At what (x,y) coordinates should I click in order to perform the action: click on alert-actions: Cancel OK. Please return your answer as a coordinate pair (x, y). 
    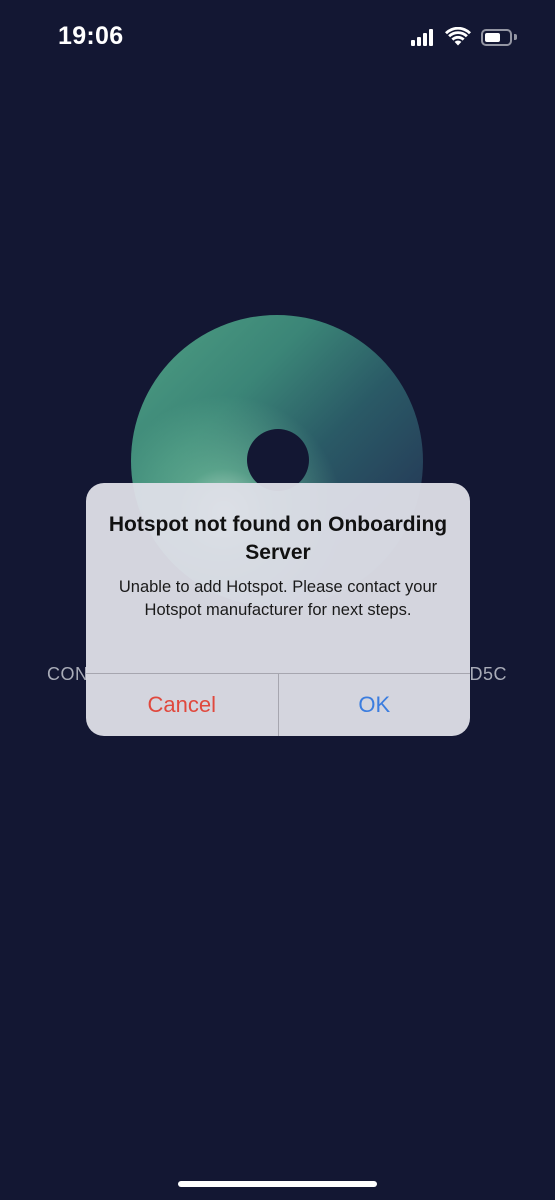
    Looking at the image, I should click on (278, 704).